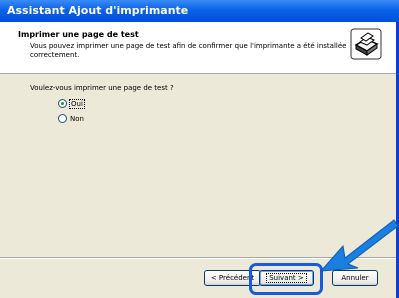 The height and width of the screenshot is (298, 399). What do you see at coordinates (78, 34) in the screenshot?
I see `header-title: Imprimer une page de test` at bounding box center [78, 34].